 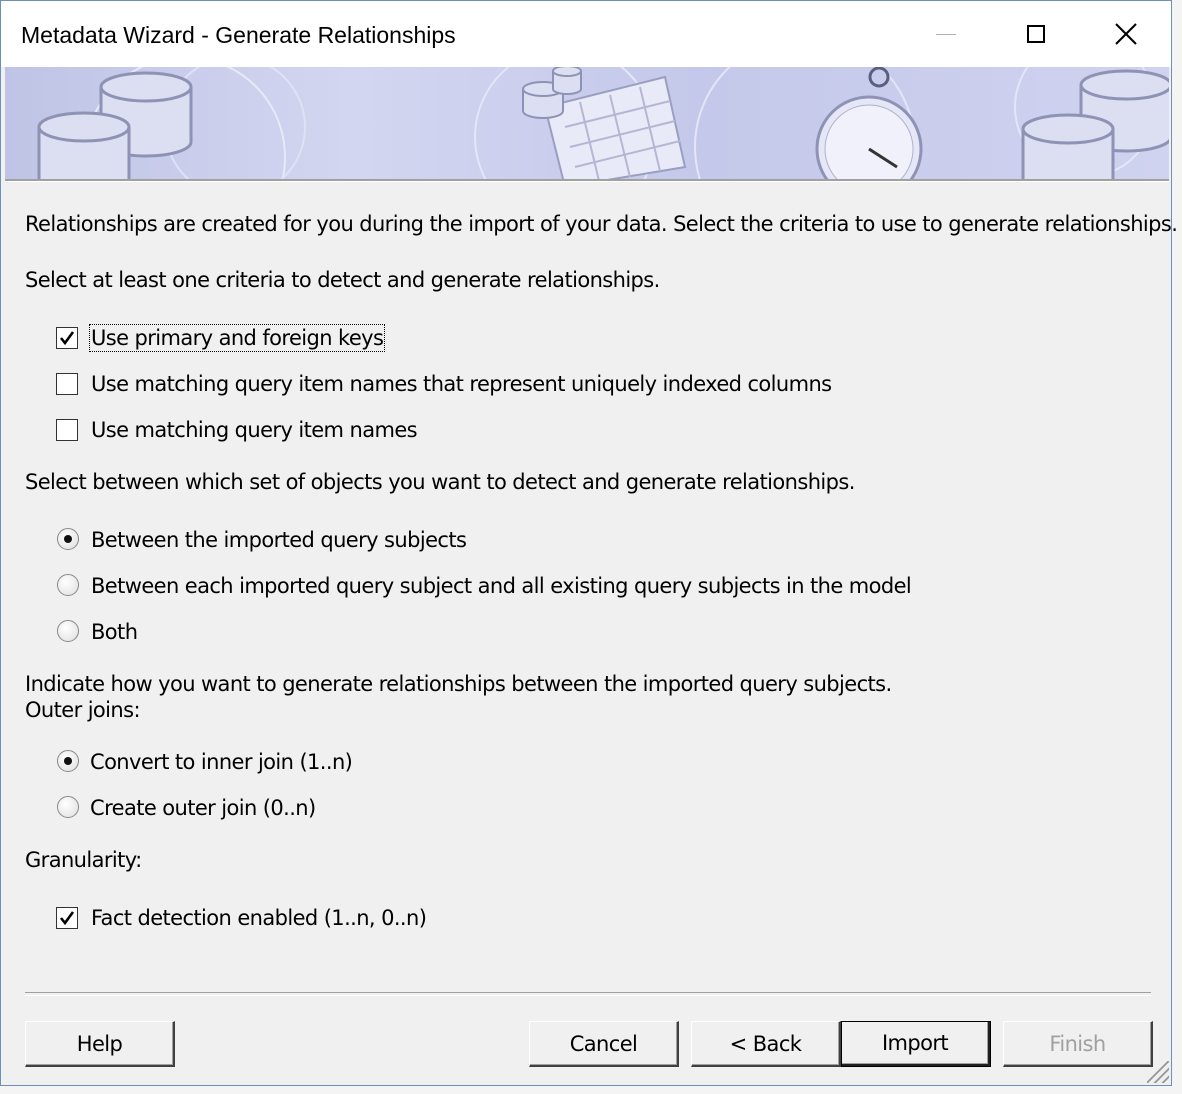 I want to click on objects-label-both: Both, so click(x=114, y=632).